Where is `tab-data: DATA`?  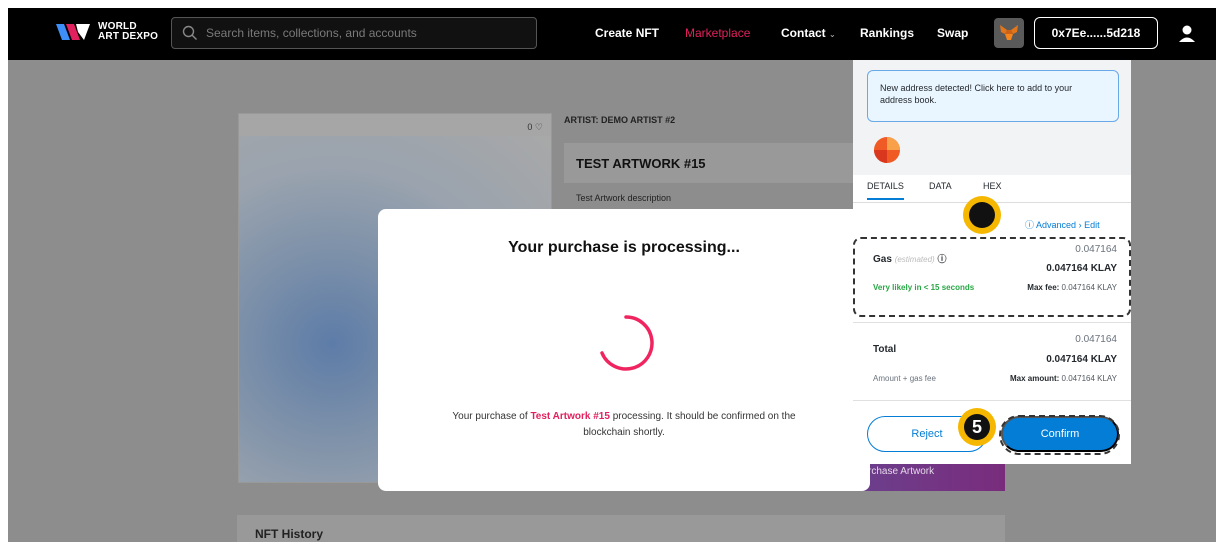
tab-data: DATA is located at coordinates (940, 186).